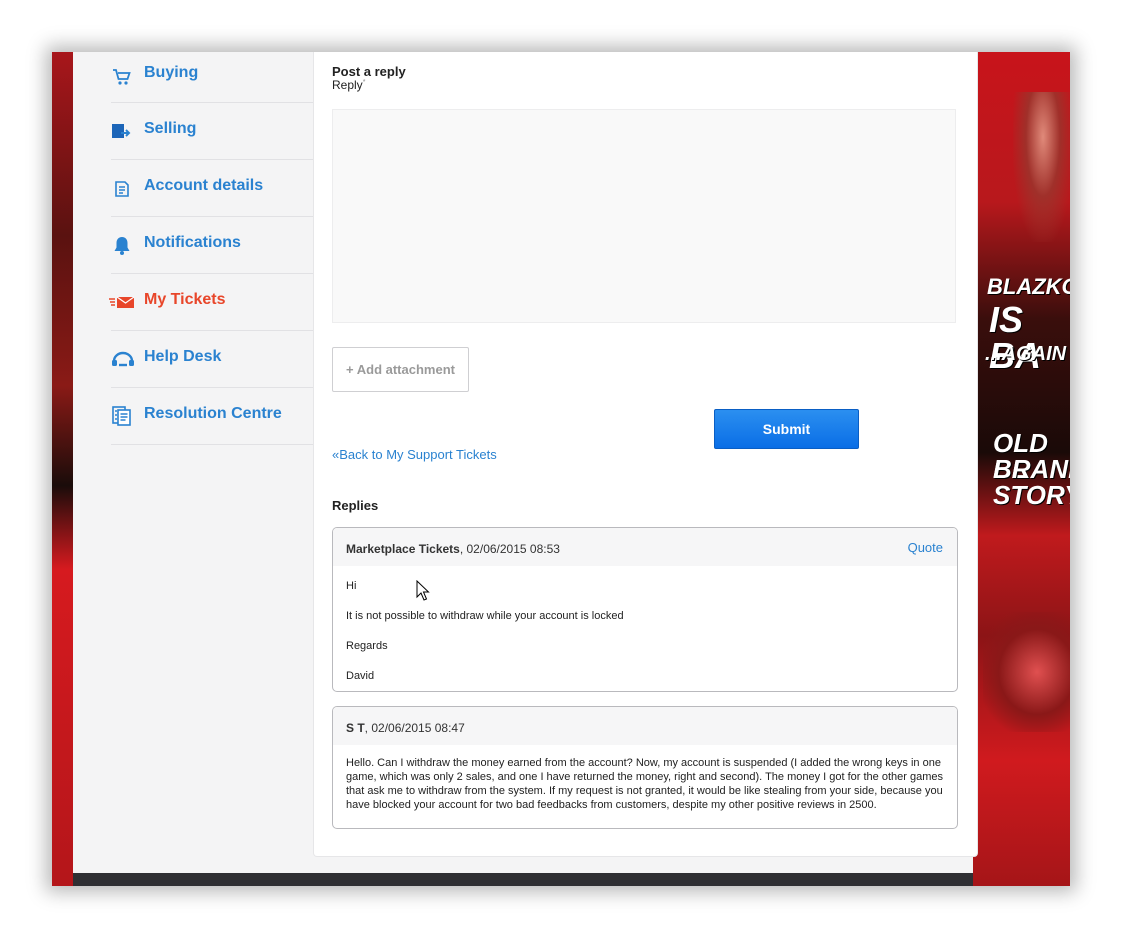  Describe the element at coordinates (355, 728) in the screenshot. I see `reply-author: S T` at that location.